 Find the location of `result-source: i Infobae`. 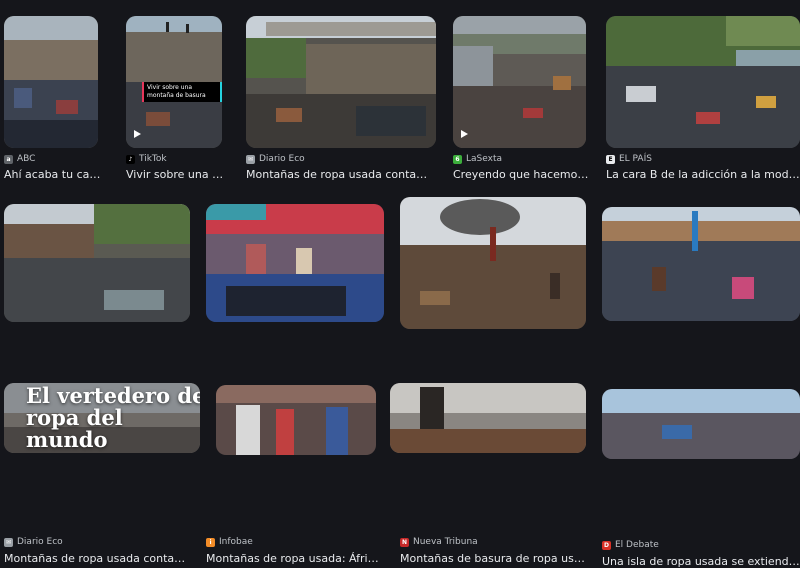

result-source: i Infobae is located at coordinates (229, 542).